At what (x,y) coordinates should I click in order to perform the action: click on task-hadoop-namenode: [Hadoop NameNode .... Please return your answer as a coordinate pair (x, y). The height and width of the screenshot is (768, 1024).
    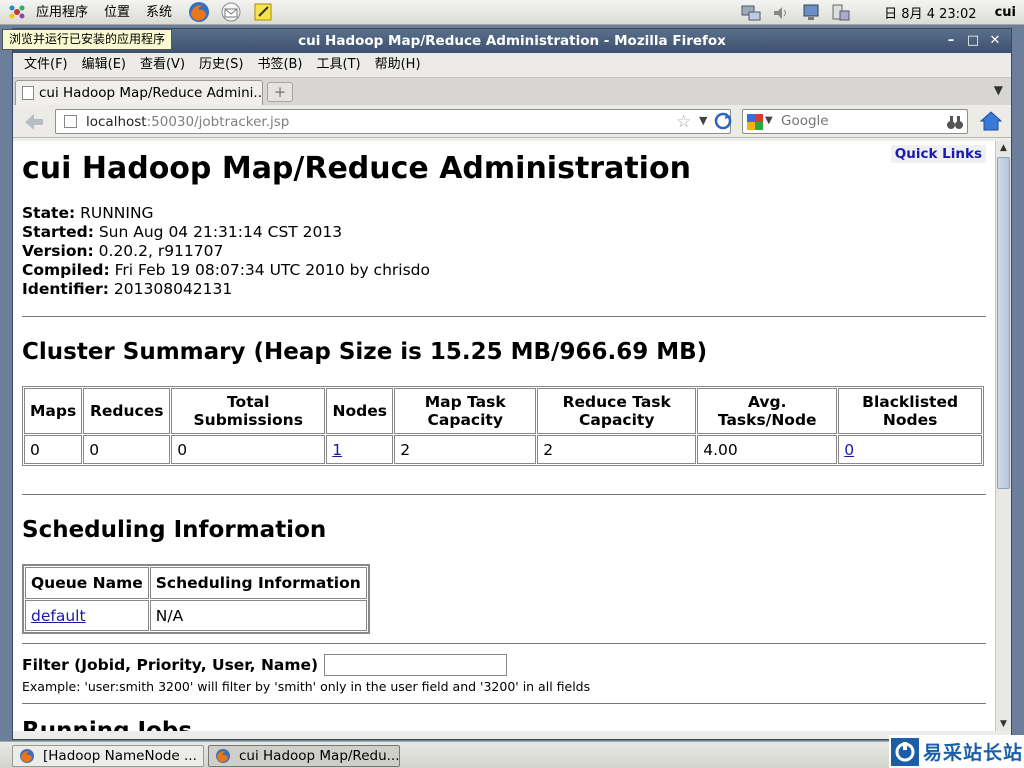
    Looking at the image, I should click on (108, 756).